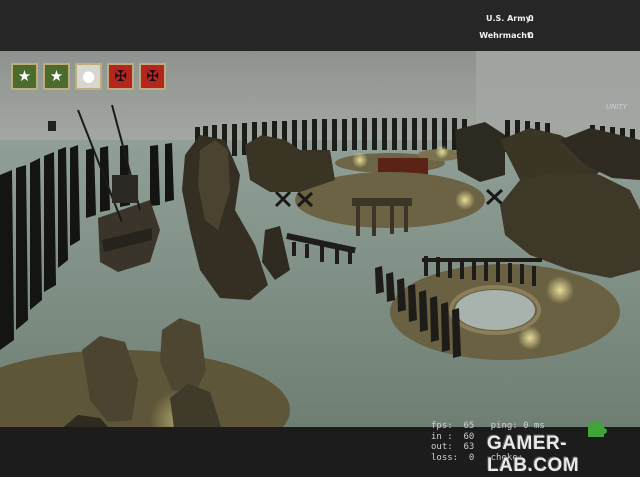  Describe the element at coordinates (558, 91) in the screenshot. I see `haze-panel` at that location.